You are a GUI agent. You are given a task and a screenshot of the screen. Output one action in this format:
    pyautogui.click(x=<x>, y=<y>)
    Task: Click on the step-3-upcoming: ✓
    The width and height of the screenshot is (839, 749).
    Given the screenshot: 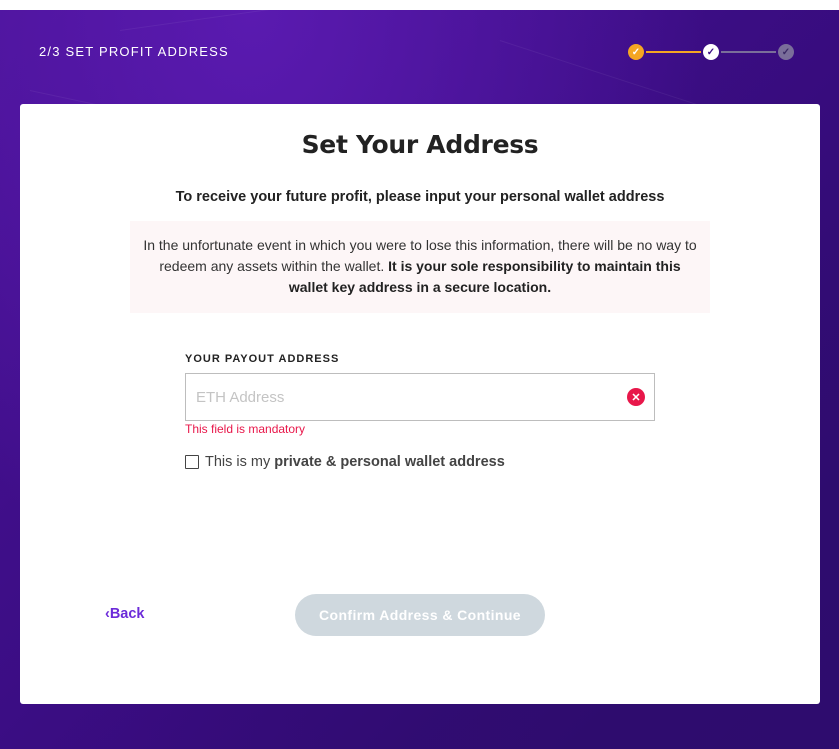 What is the action you would take?
    pyautogui.click(x=786, y=52)
    